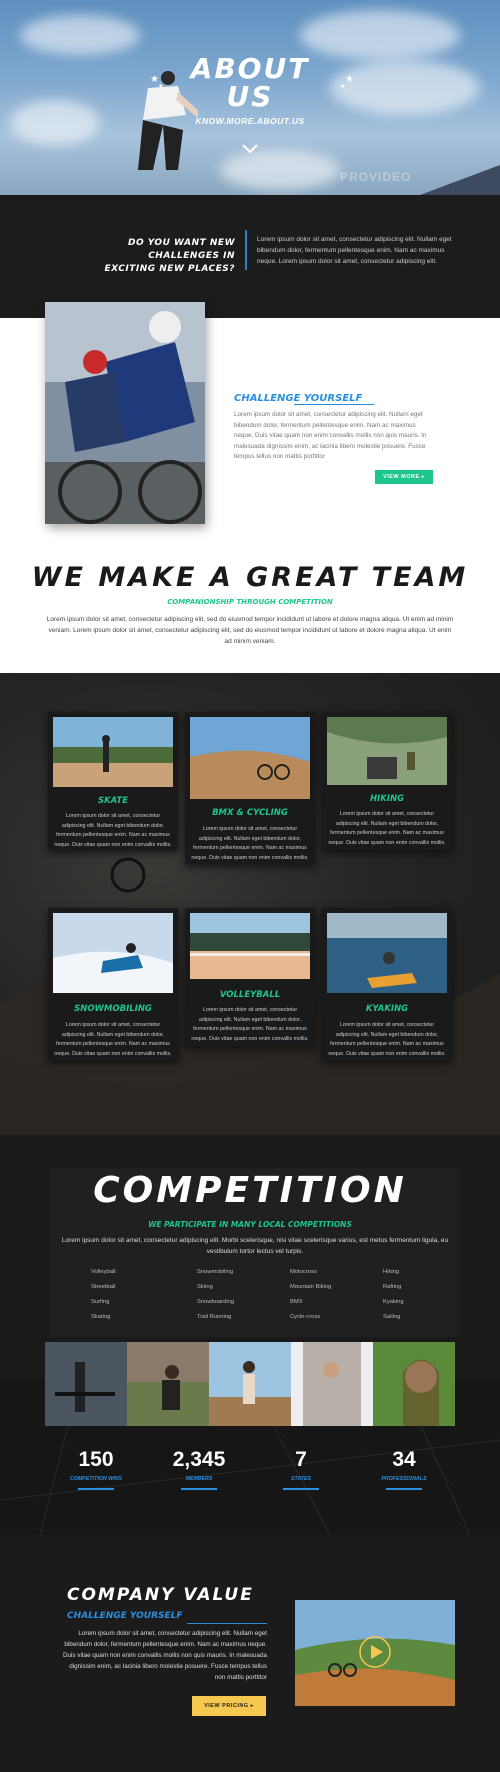 Image resolution: width=500 pixels, height=1772 pixels. Describe the element at coordinates (332, 1384) in the screenshot. I see `athlete-photo` at that location.